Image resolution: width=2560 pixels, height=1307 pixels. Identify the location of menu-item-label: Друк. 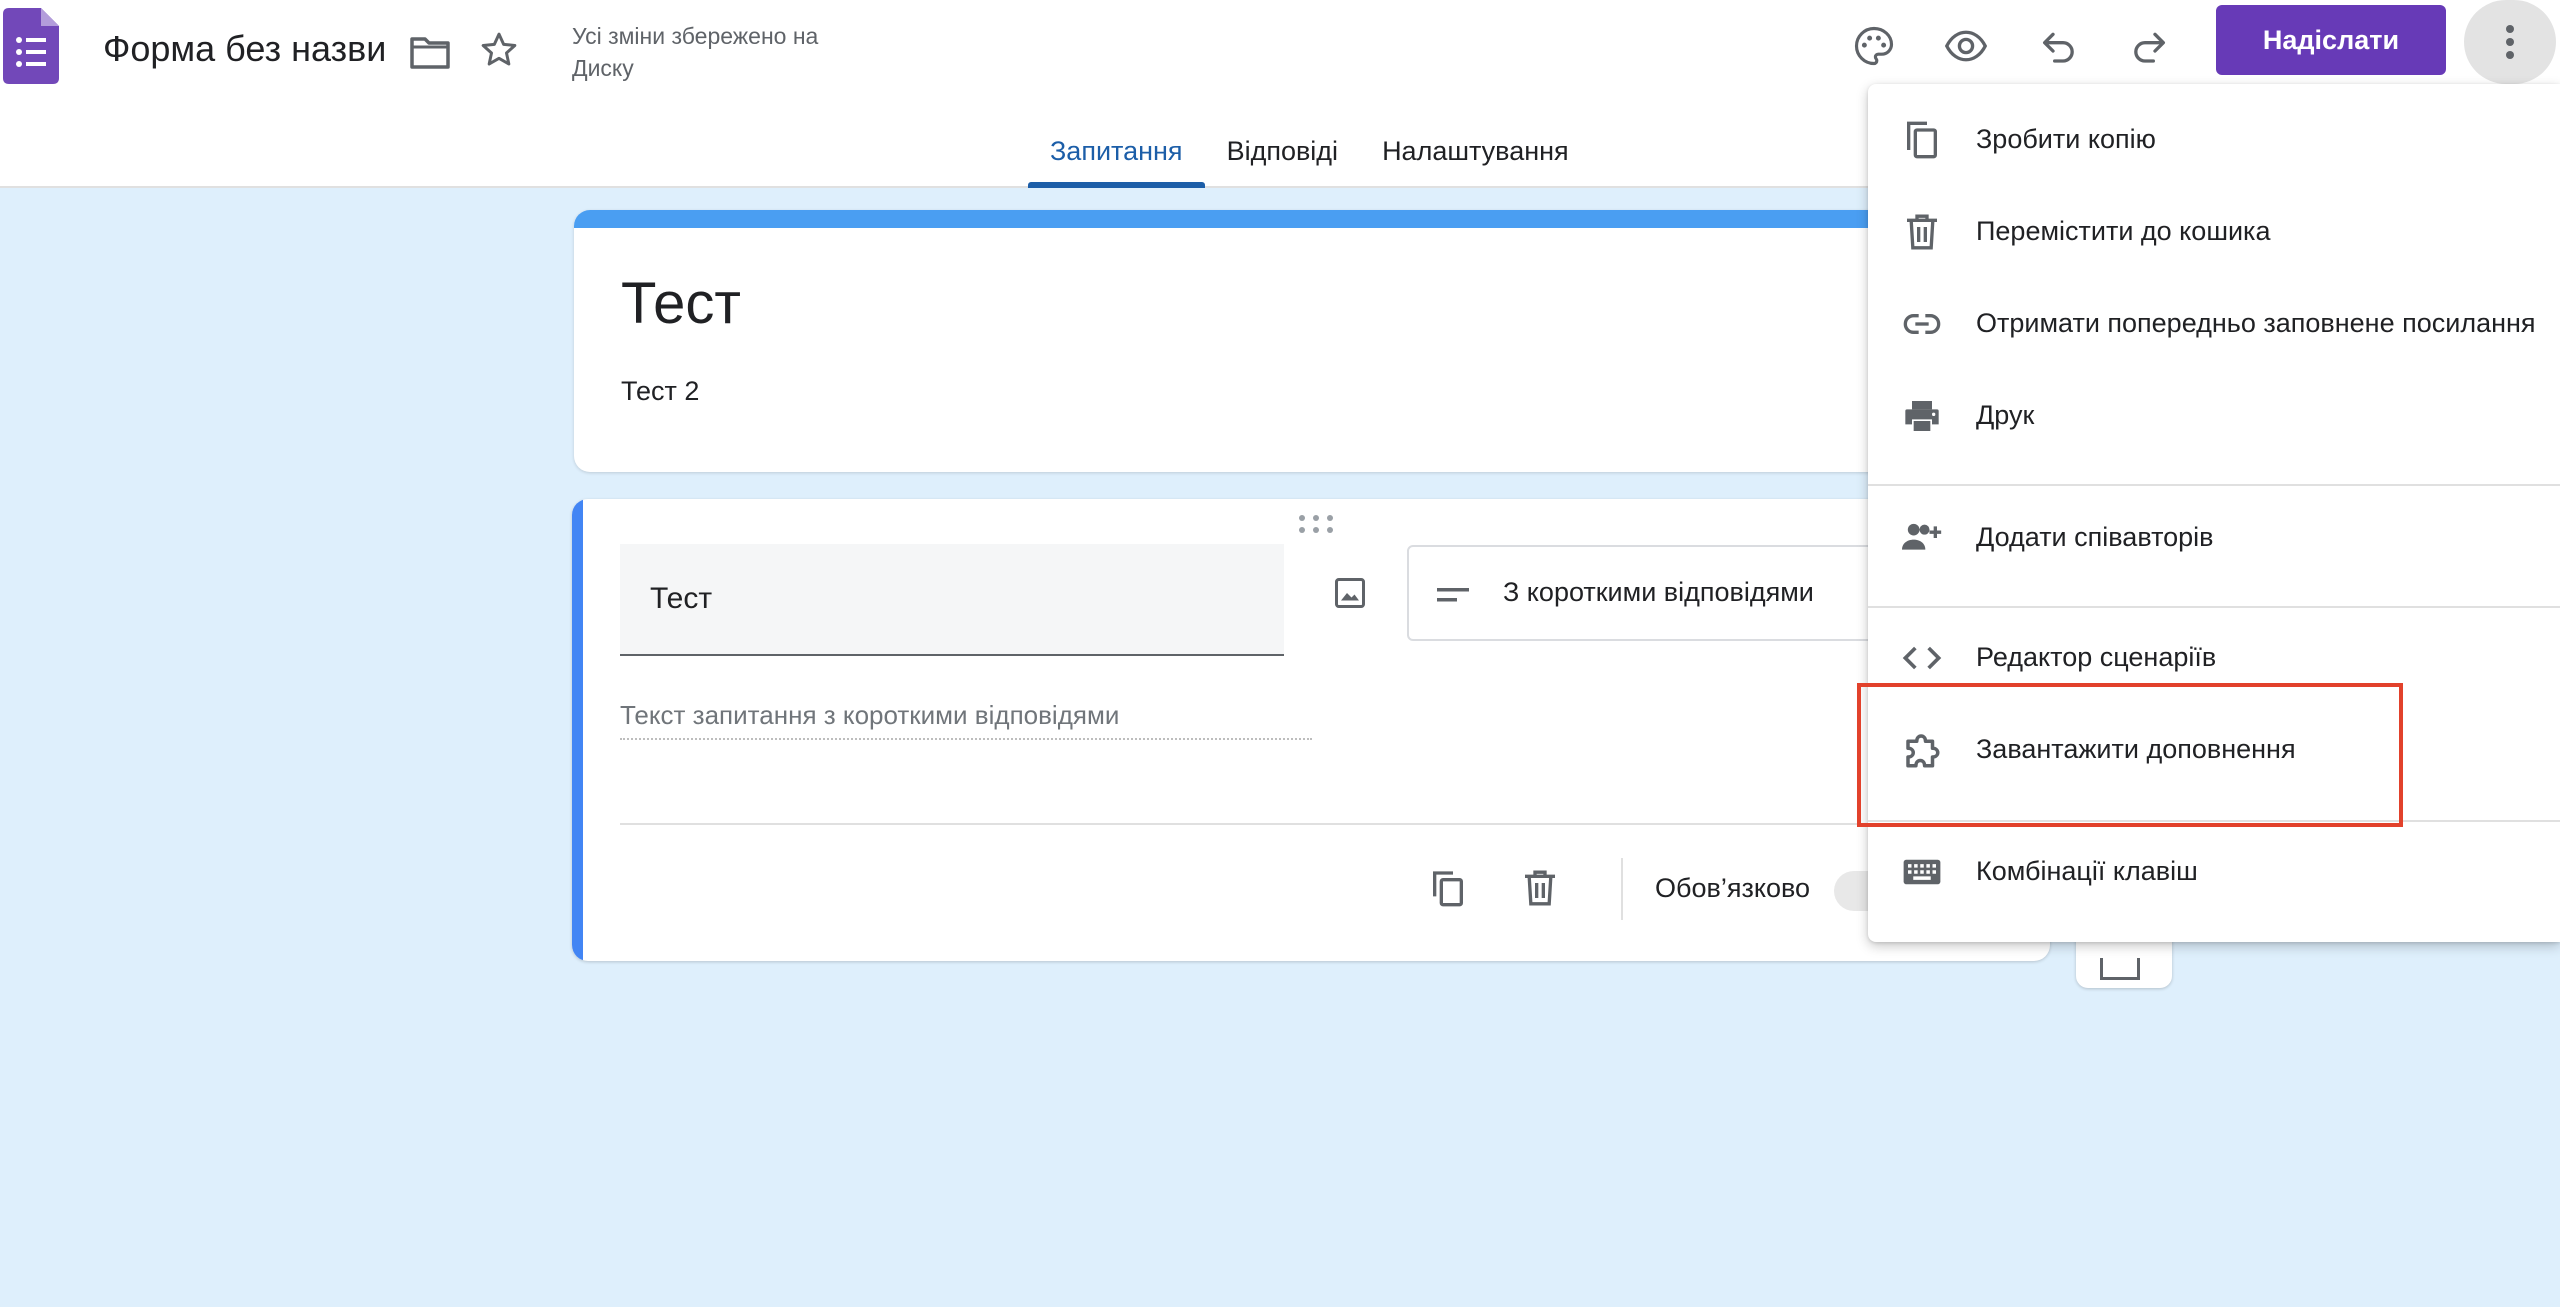
(2005, 415).